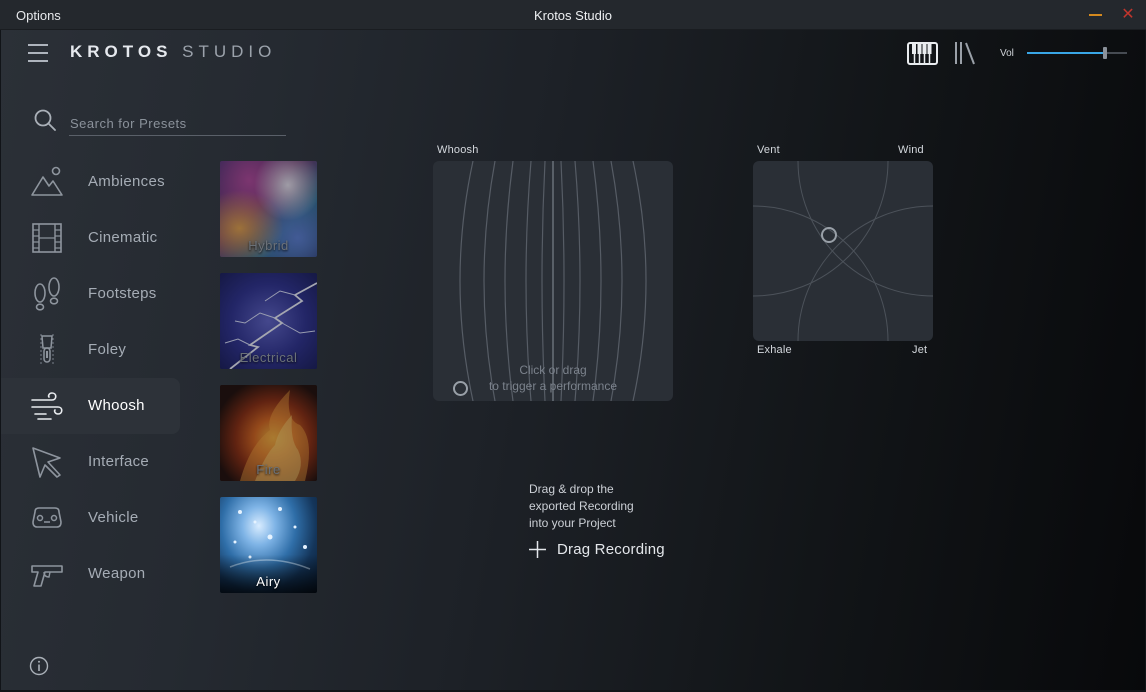 The height and width of the screenshot is (692, 1146). What do you see at coordinates (46, 462) in the screenshot?
I see `cursor-icon` at bounding box center [46, 462].